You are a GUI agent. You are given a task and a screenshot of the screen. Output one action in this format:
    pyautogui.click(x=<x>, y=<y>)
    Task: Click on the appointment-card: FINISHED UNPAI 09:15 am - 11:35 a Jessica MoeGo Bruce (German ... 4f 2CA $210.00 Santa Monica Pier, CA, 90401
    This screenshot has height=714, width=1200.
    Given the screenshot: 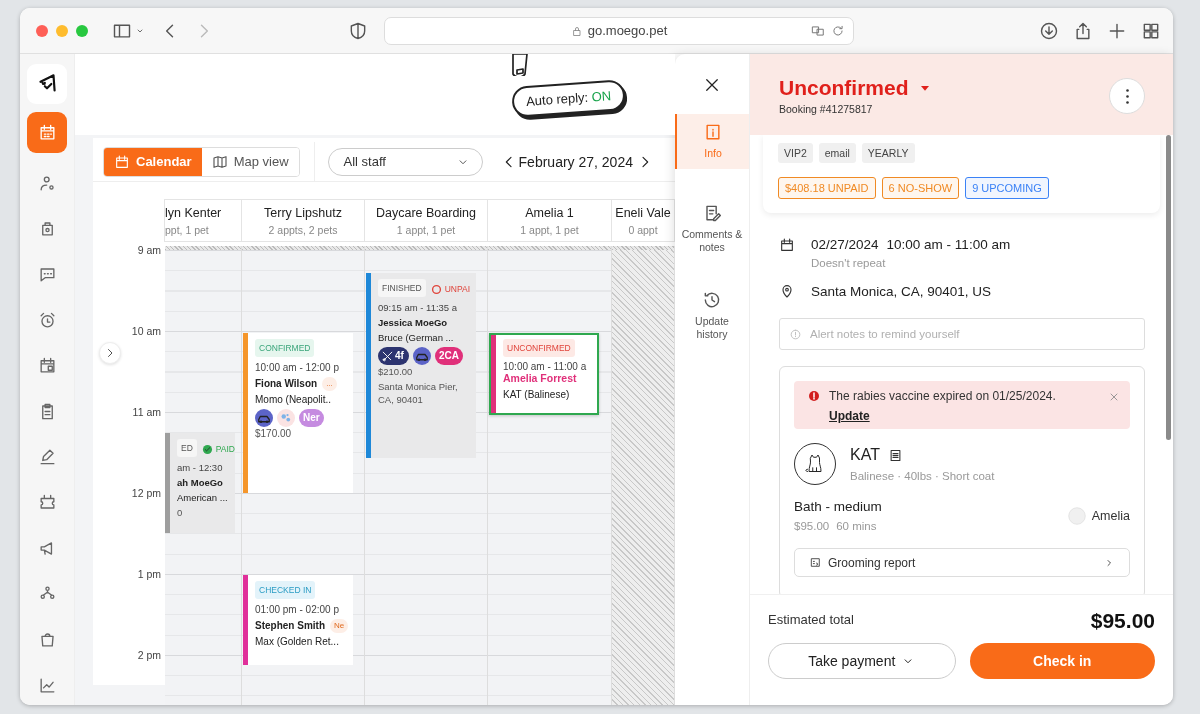 What is the action you would take?
    pyautogui.click(x=421, y=365)
    